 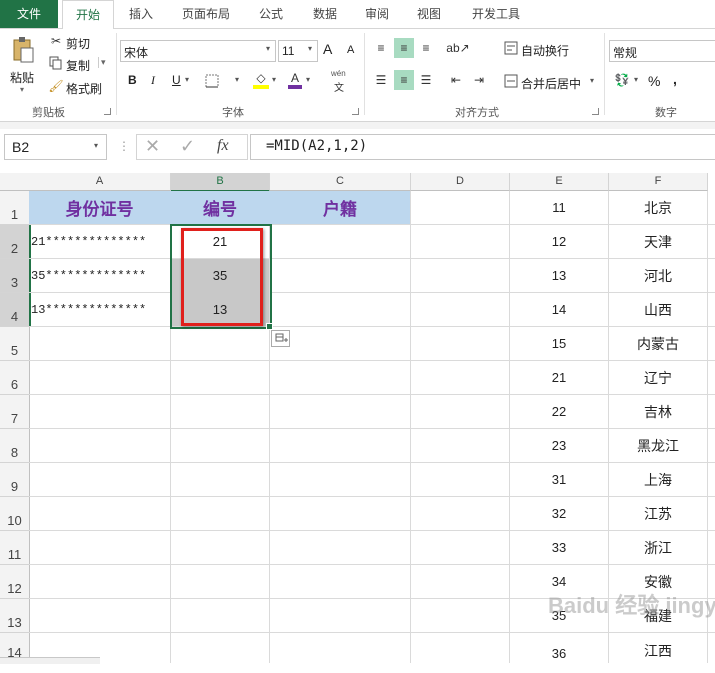 What do you see at coordinates (15, 480) in the screenshot?
I see `row-header: 9` at bounding box center [15, 480].